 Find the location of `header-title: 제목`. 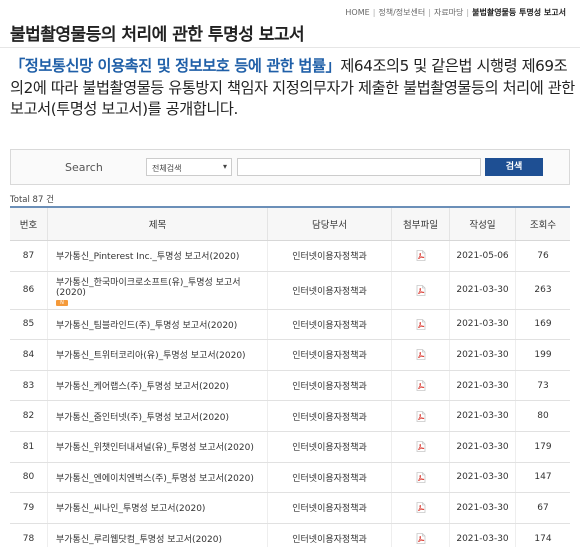

header-title: 제목 is located at coordinates (158, 224).